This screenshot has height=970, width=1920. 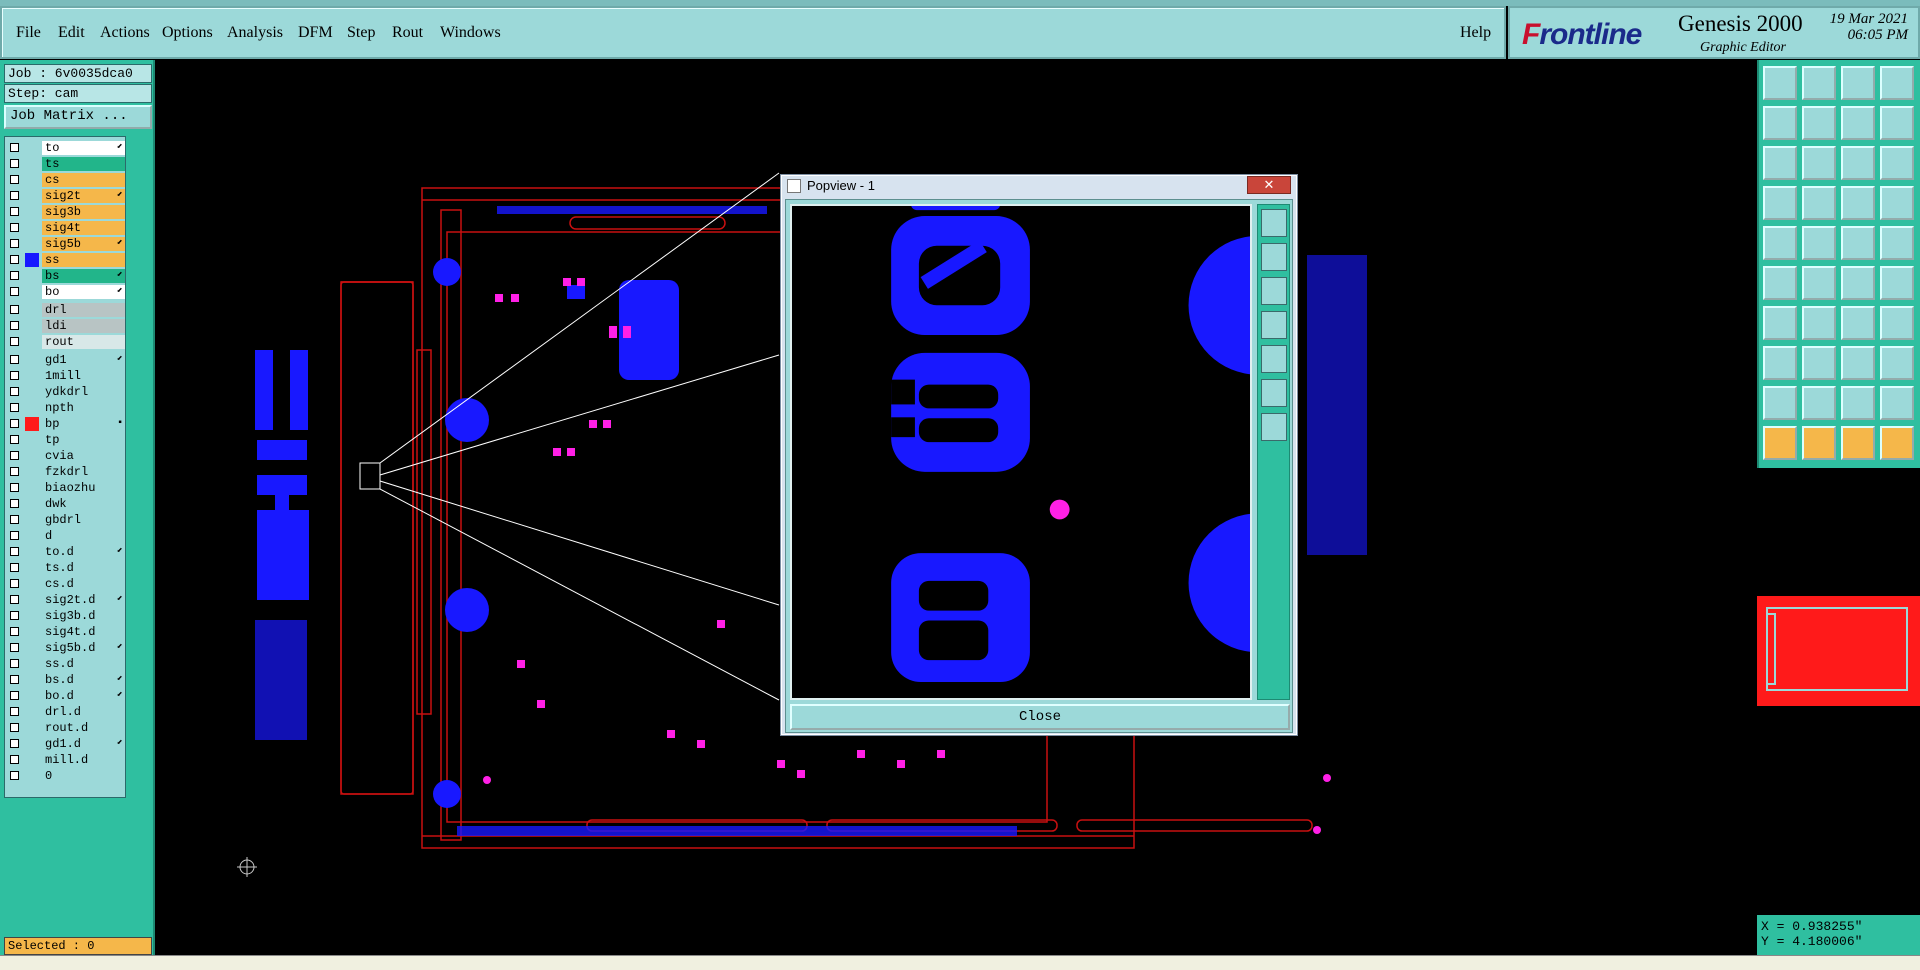 I want to click on layer-row: rout, so click(x=66, y=342).